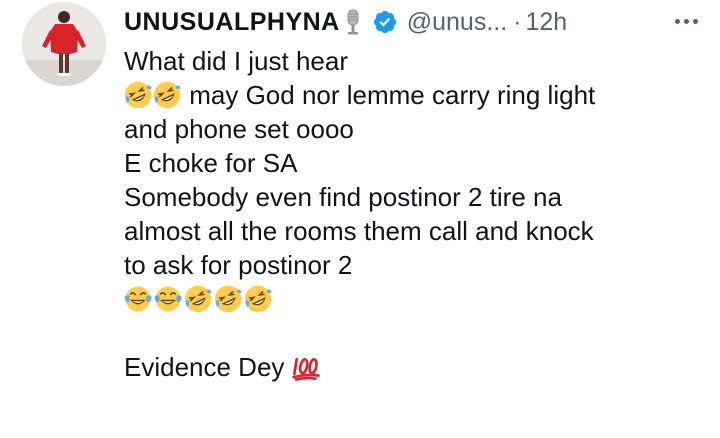 The width and height of the screenshot is (720, 438). Describe the element at coordinates (353, 22) in the screenshot. I see `microphone-icon` at that location.